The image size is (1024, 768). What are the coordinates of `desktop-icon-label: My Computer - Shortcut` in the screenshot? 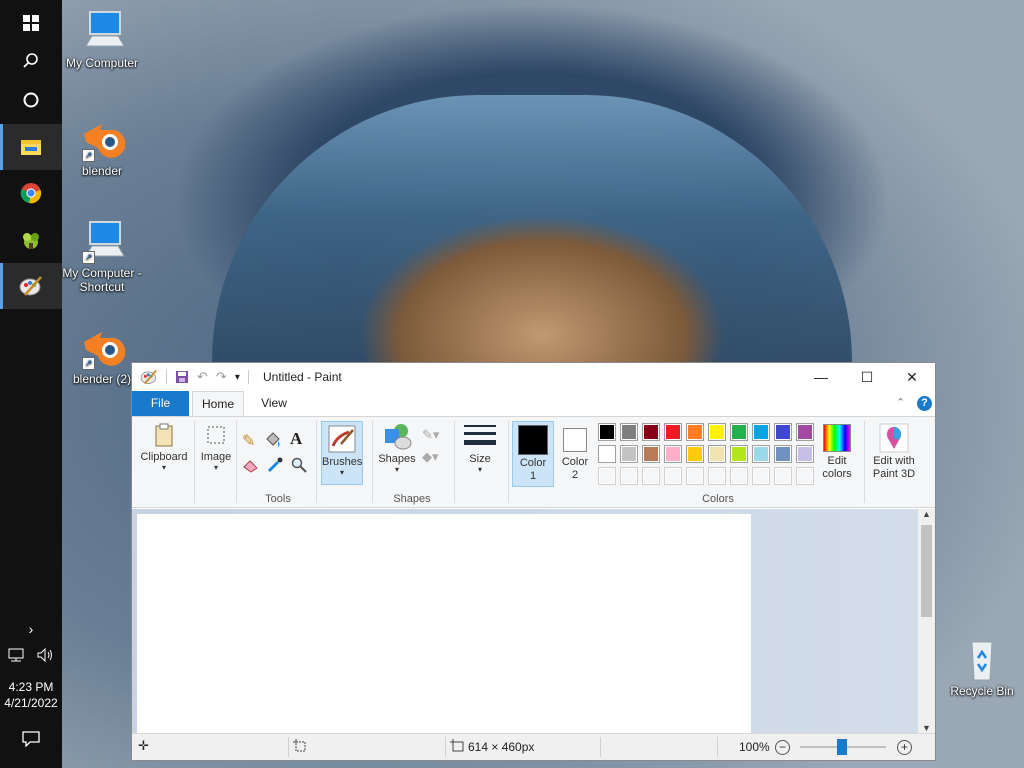 It's located at (102, 280).